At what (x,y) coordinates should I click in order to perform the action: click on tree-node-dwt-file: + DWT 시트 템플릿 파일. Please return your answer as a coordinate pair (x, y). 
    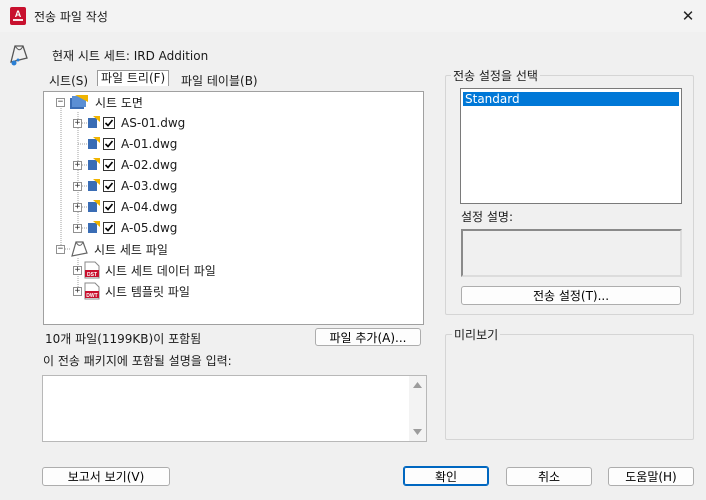
    Looking at the image, I should click on (131, 291).